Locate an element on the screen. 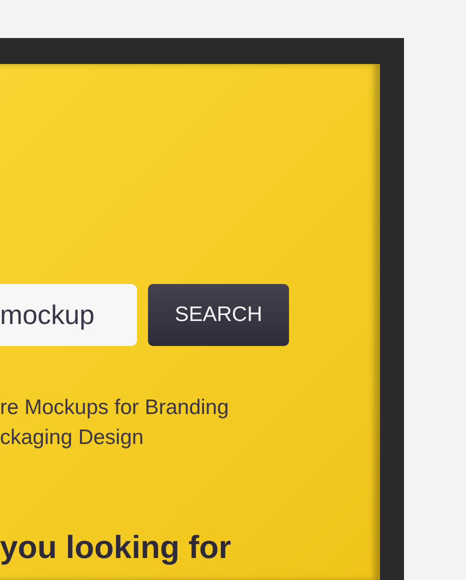 This screenshot has width=466, height=580. search-field: mockup is located at coordinates (68, 315).